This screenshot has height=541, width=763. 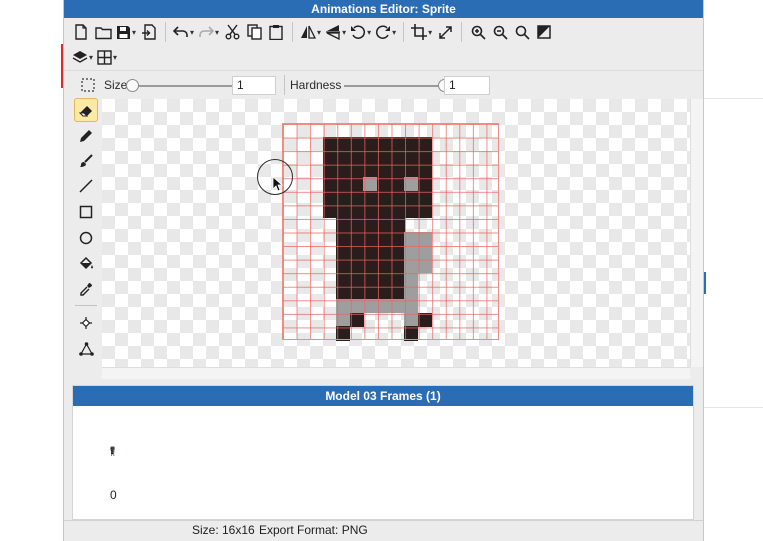 I want to click on toolbar-divider, so click(x=166, y=32).